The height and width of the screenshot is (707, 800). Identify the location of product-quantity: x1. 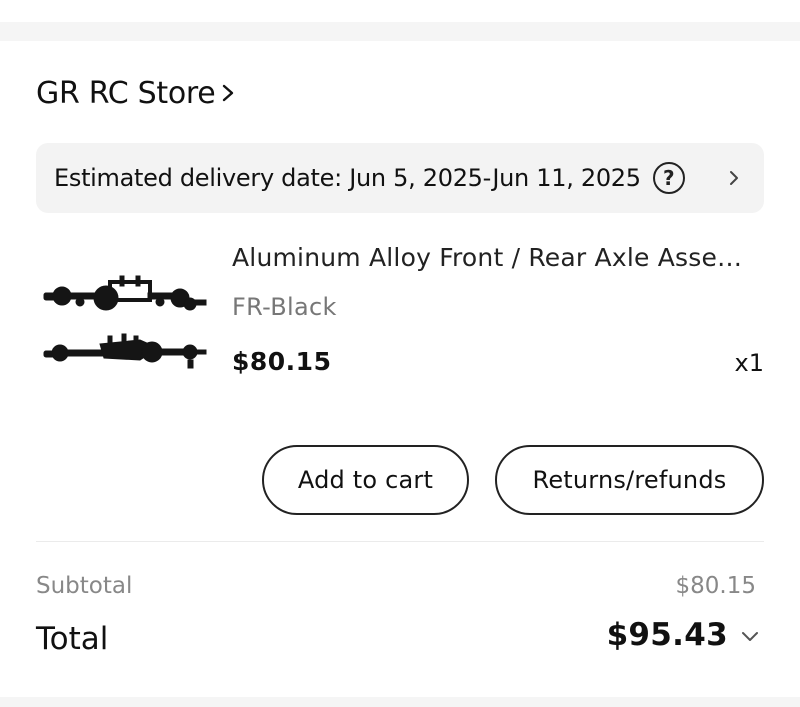
(749, 363).